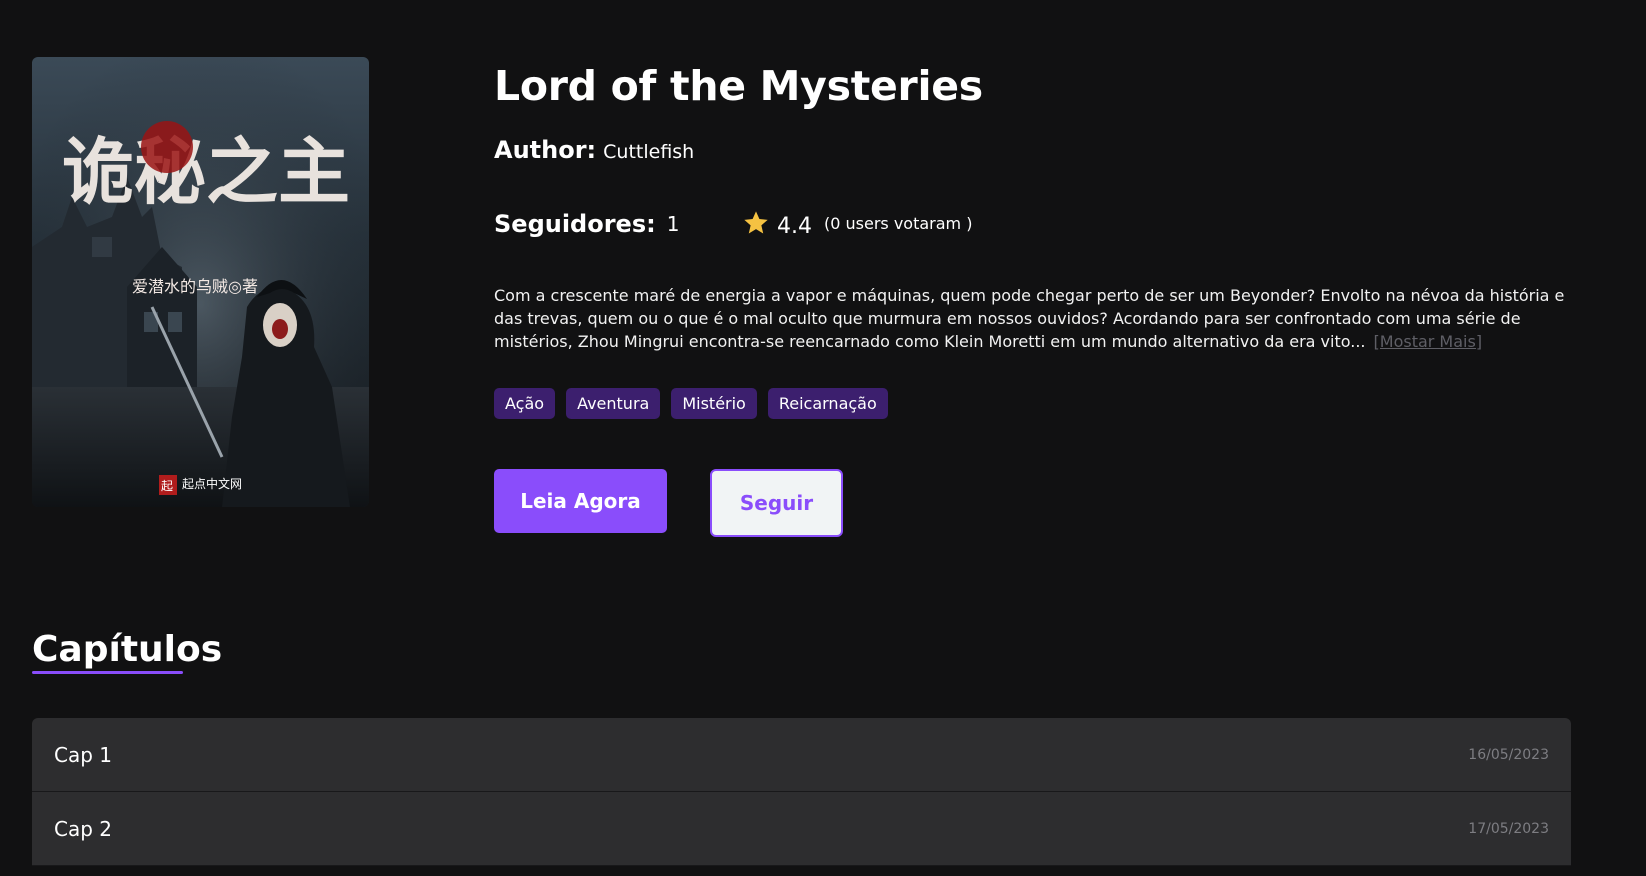  I want to click on novel-title: Lord of the Mysteries, so click(738, 86).